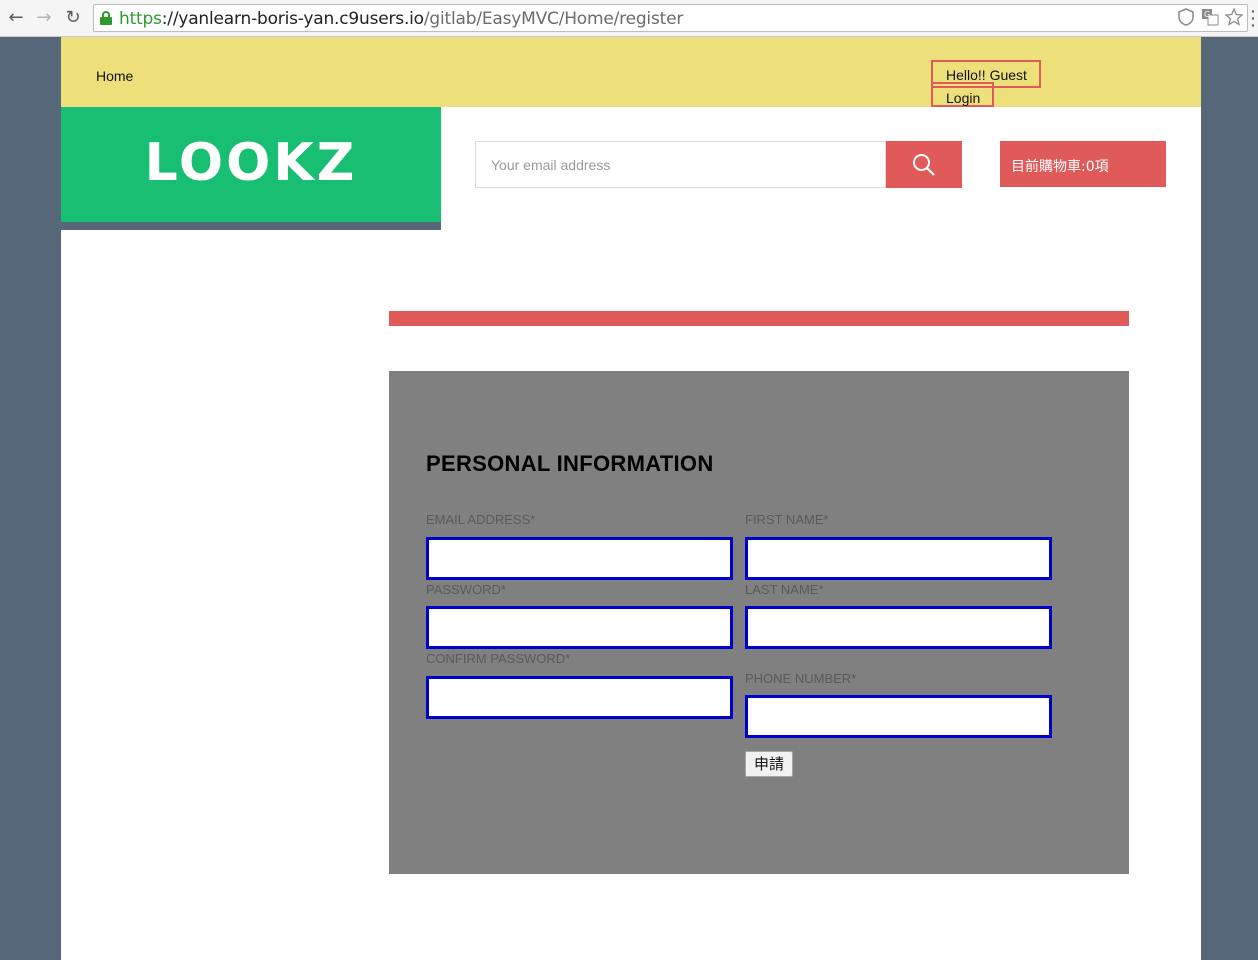 This screenshot has width=1258, height=960. What do you see at coordinates (898, 558) in the screenshot?
I see `first-name-field` at bounding box center [898, 558].